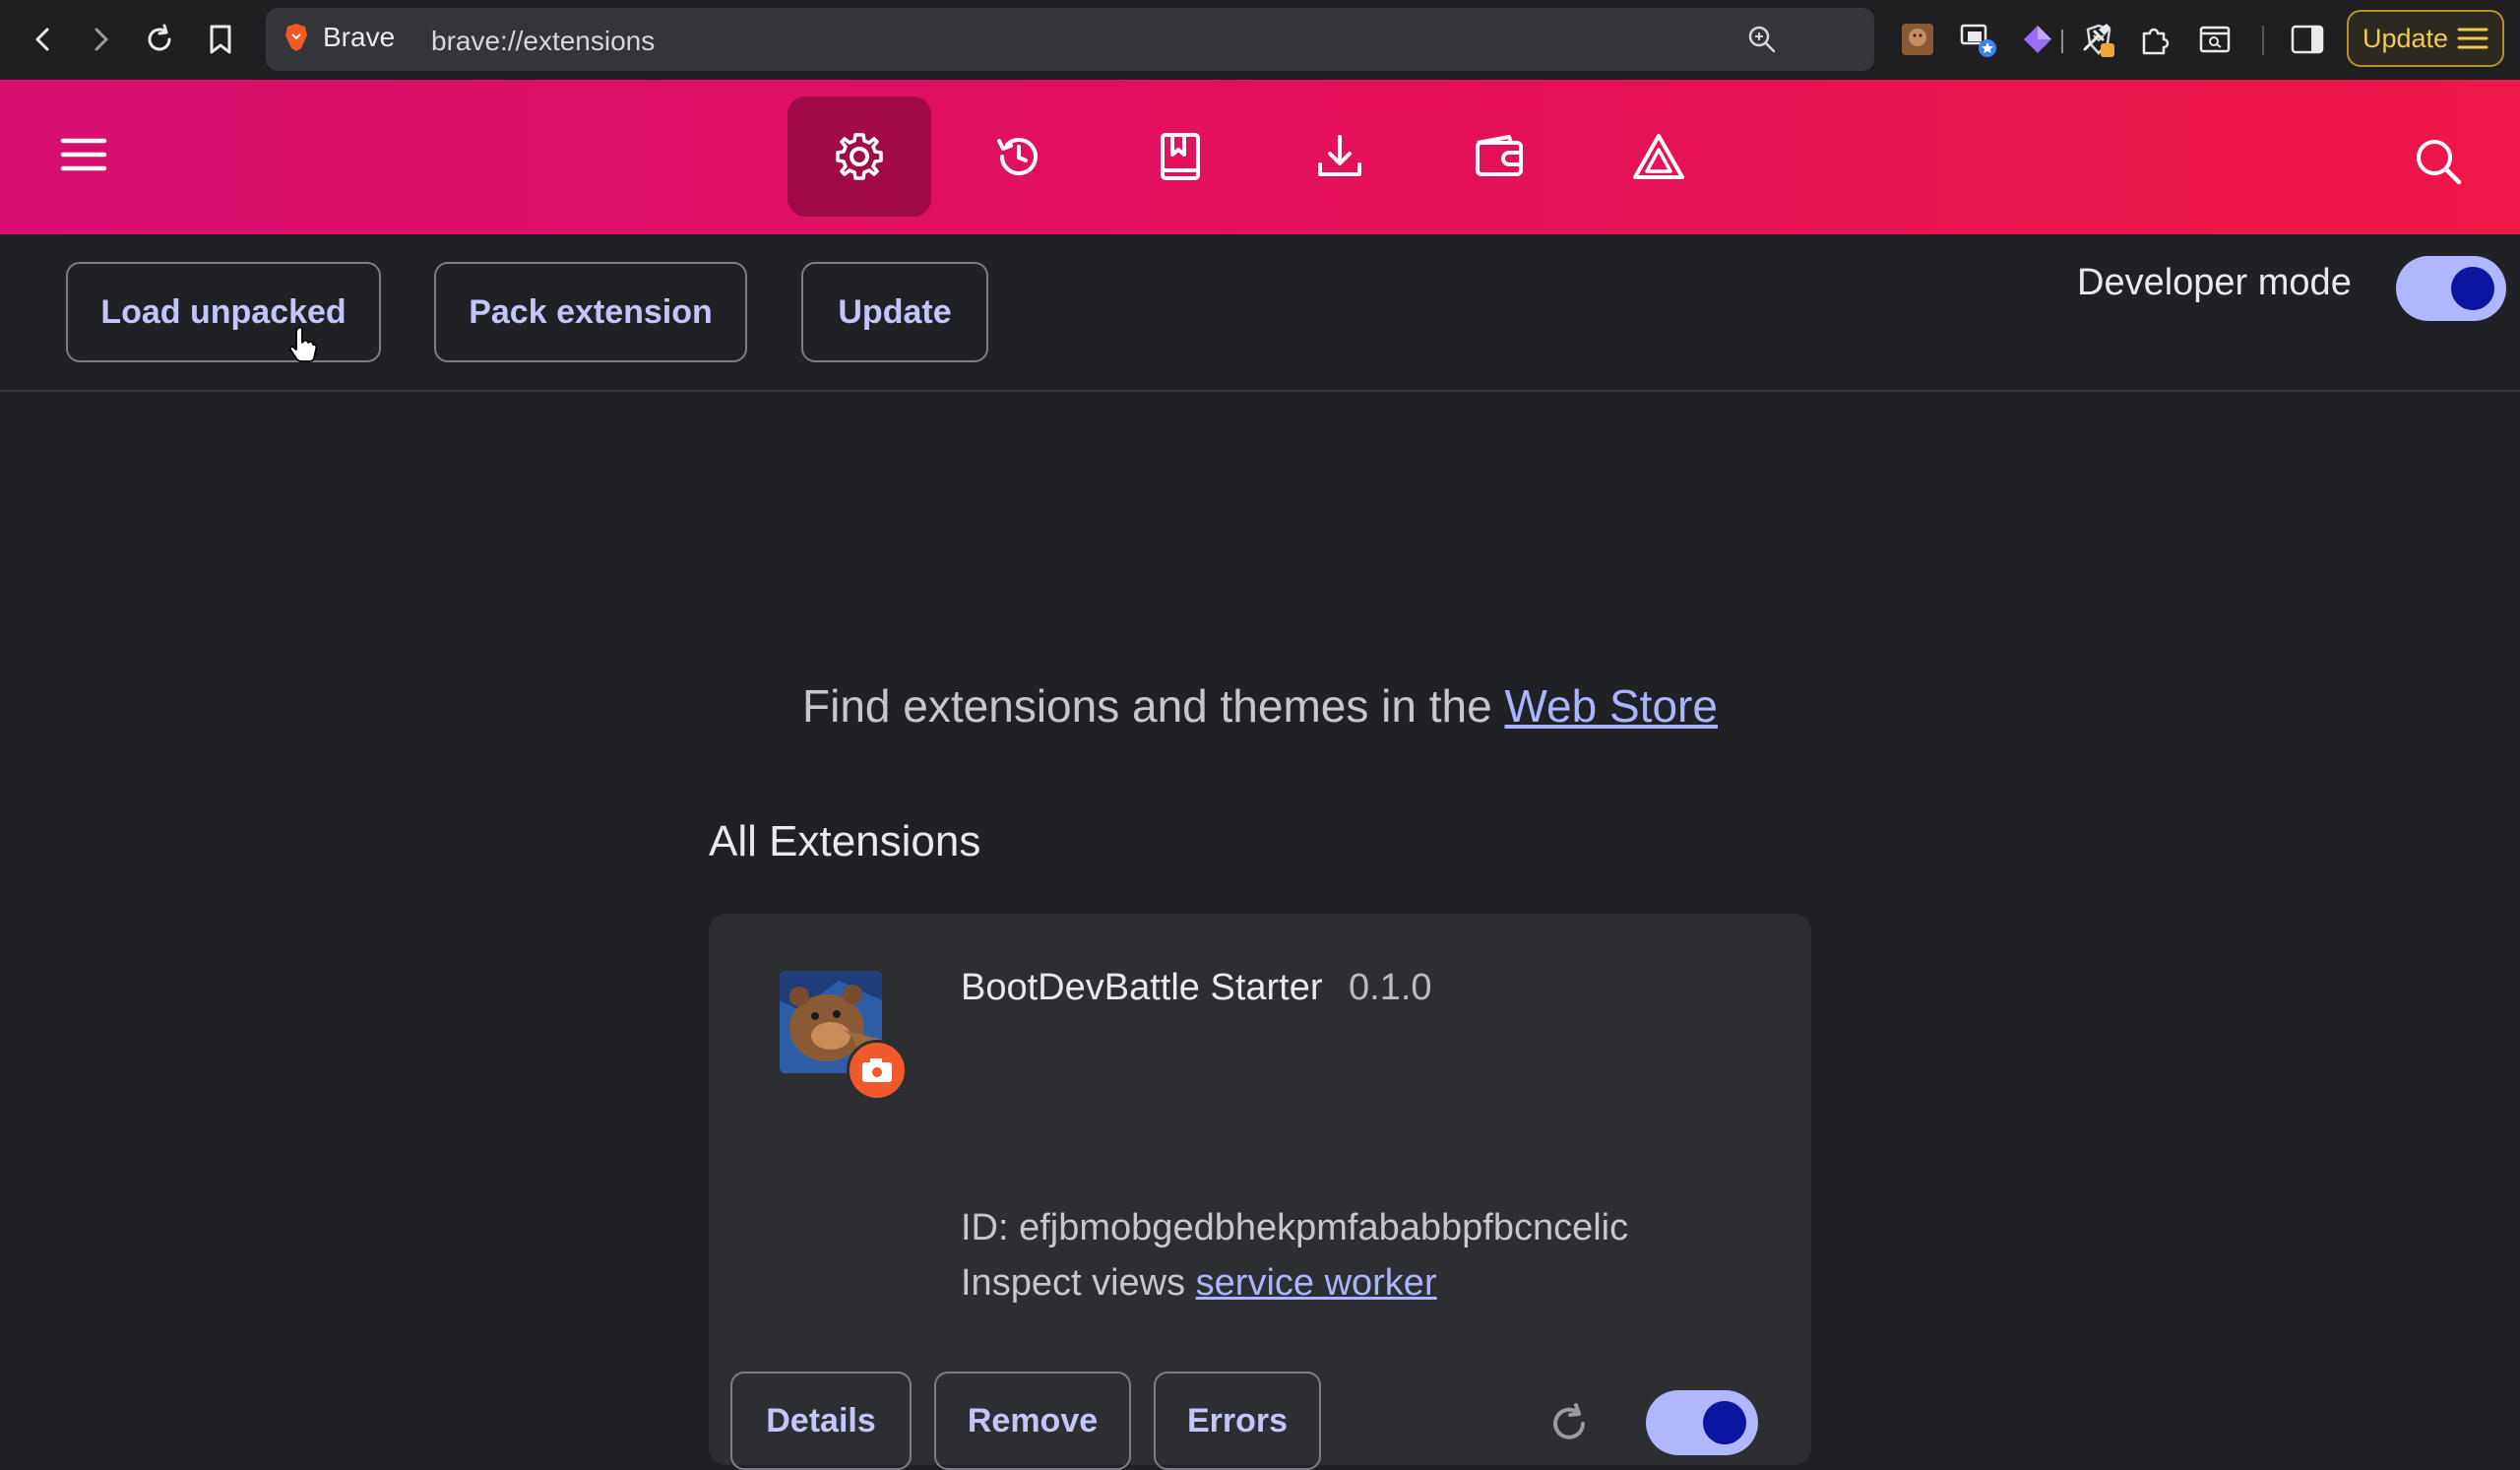 The image size is (2520, 1470). What do you see at coordinates (1032, 1421) in the screenshot?
I see `remove-button: Remove` at bounding box center [1032, 1421].